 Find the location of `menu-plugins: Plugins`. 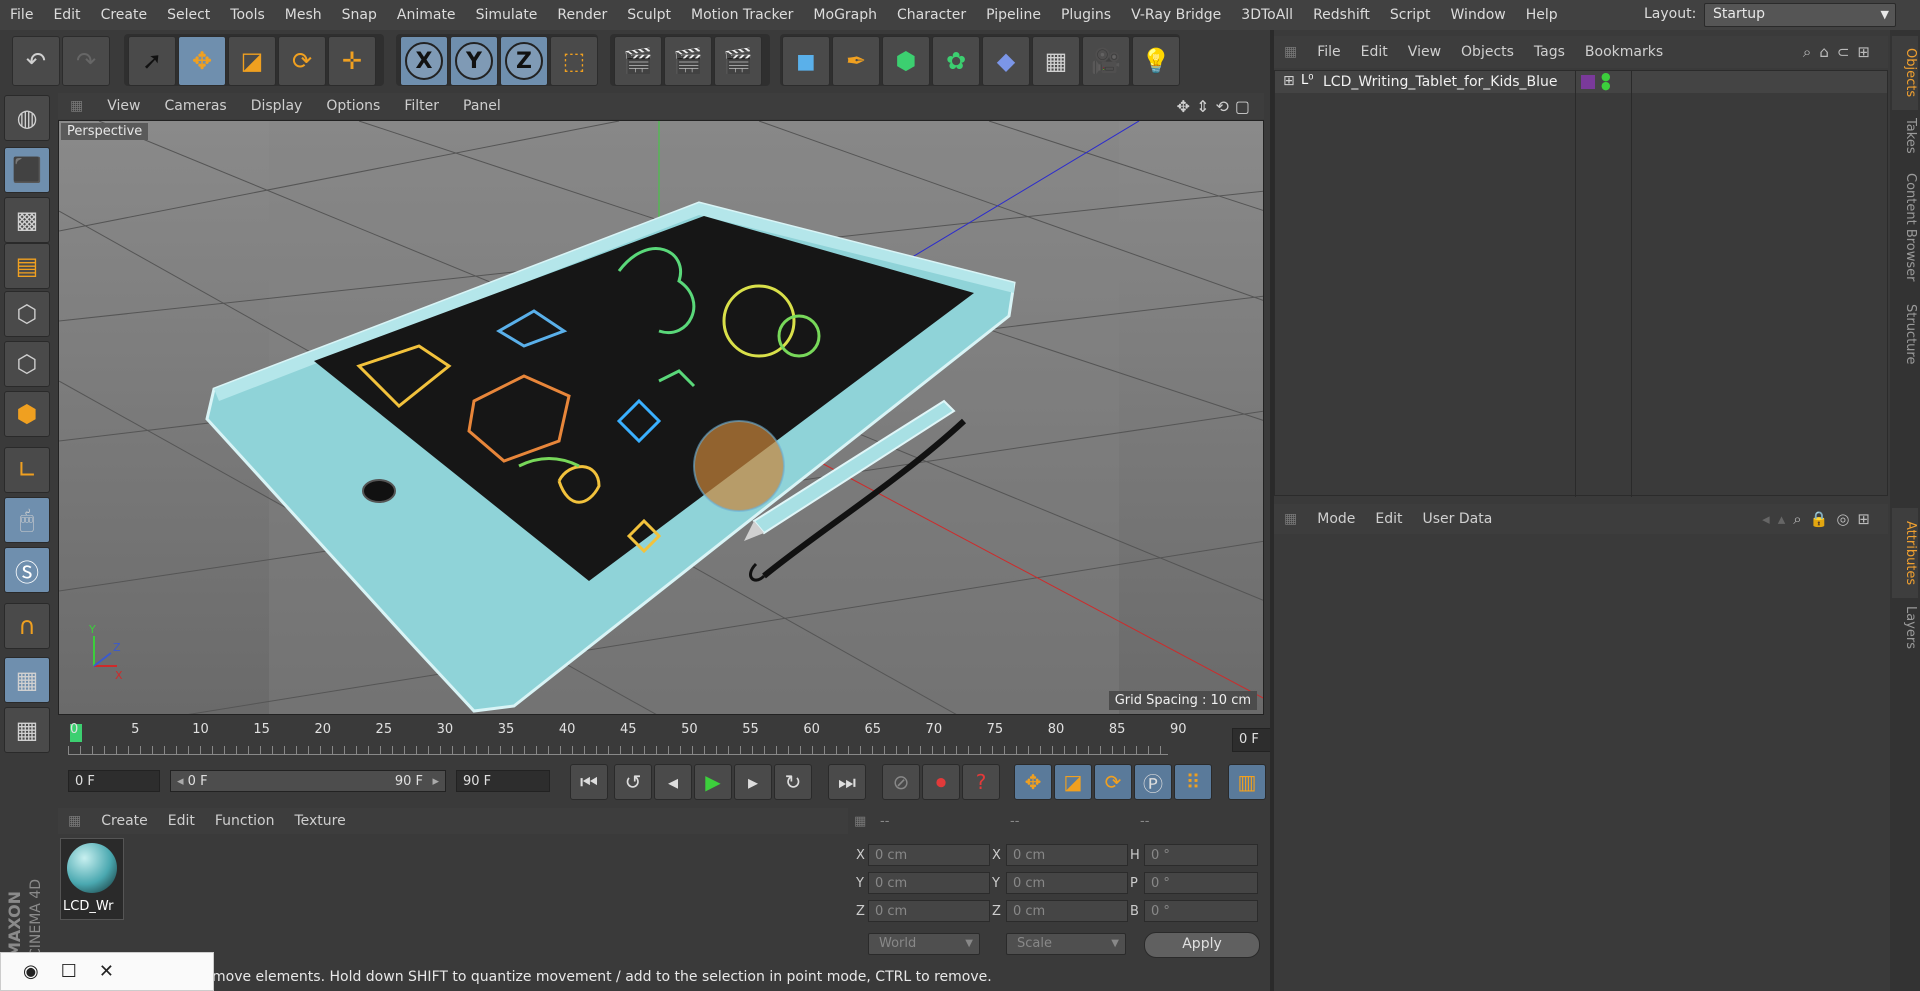

menu-plugins: Plugins is located at coordinates (1086, 15).